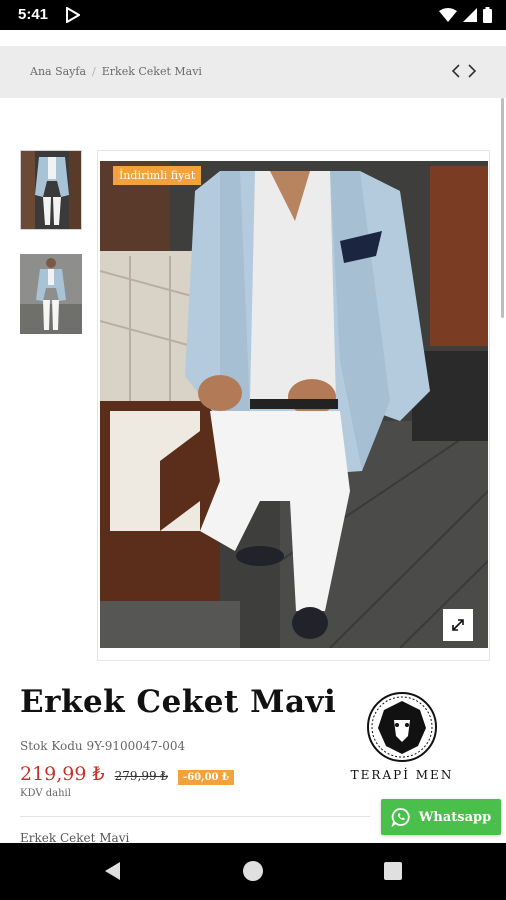 The image size is (506, 900). Describe the element at coordinates (206, 777) in the screenshot. I see `discount-amount-badge: -60,00 ₺` at that location.